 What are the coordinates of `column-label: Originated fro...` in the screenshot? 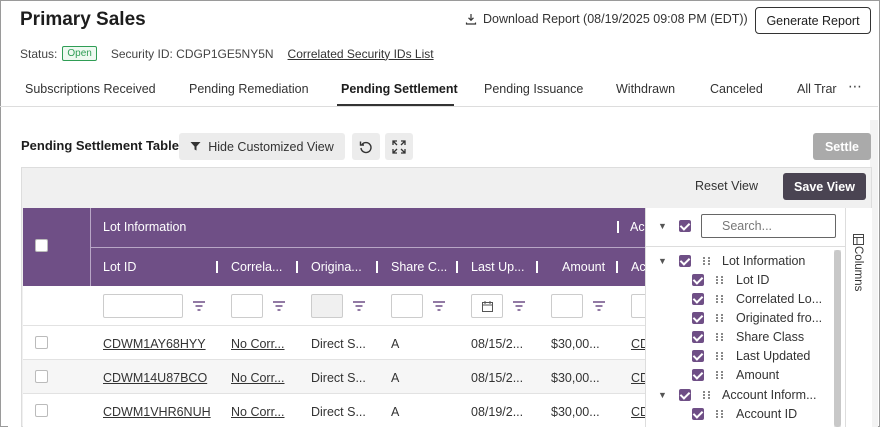 It's located at (779, 318).